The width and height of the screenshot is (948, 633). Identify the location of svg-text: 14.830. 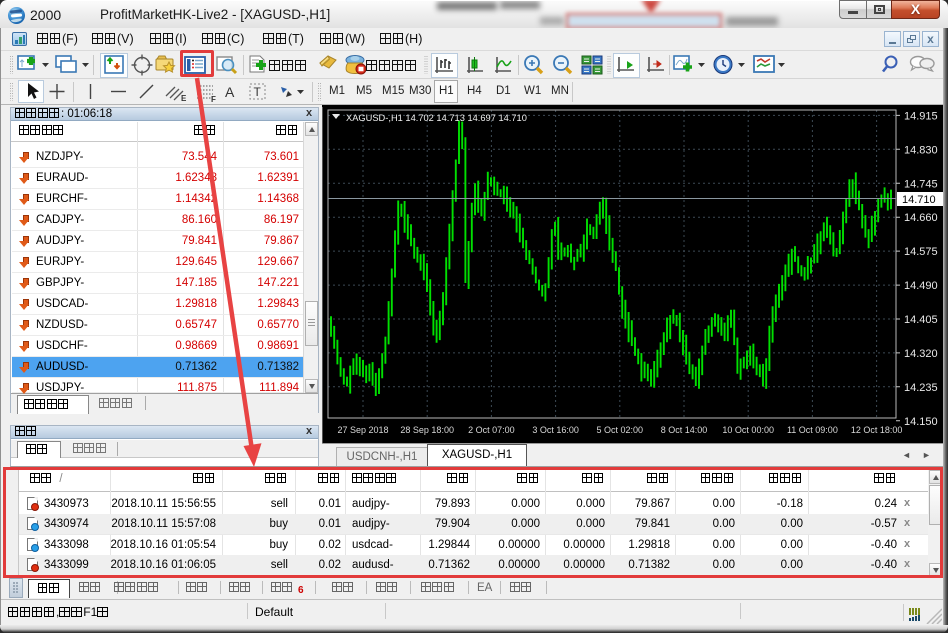
(921, 150).